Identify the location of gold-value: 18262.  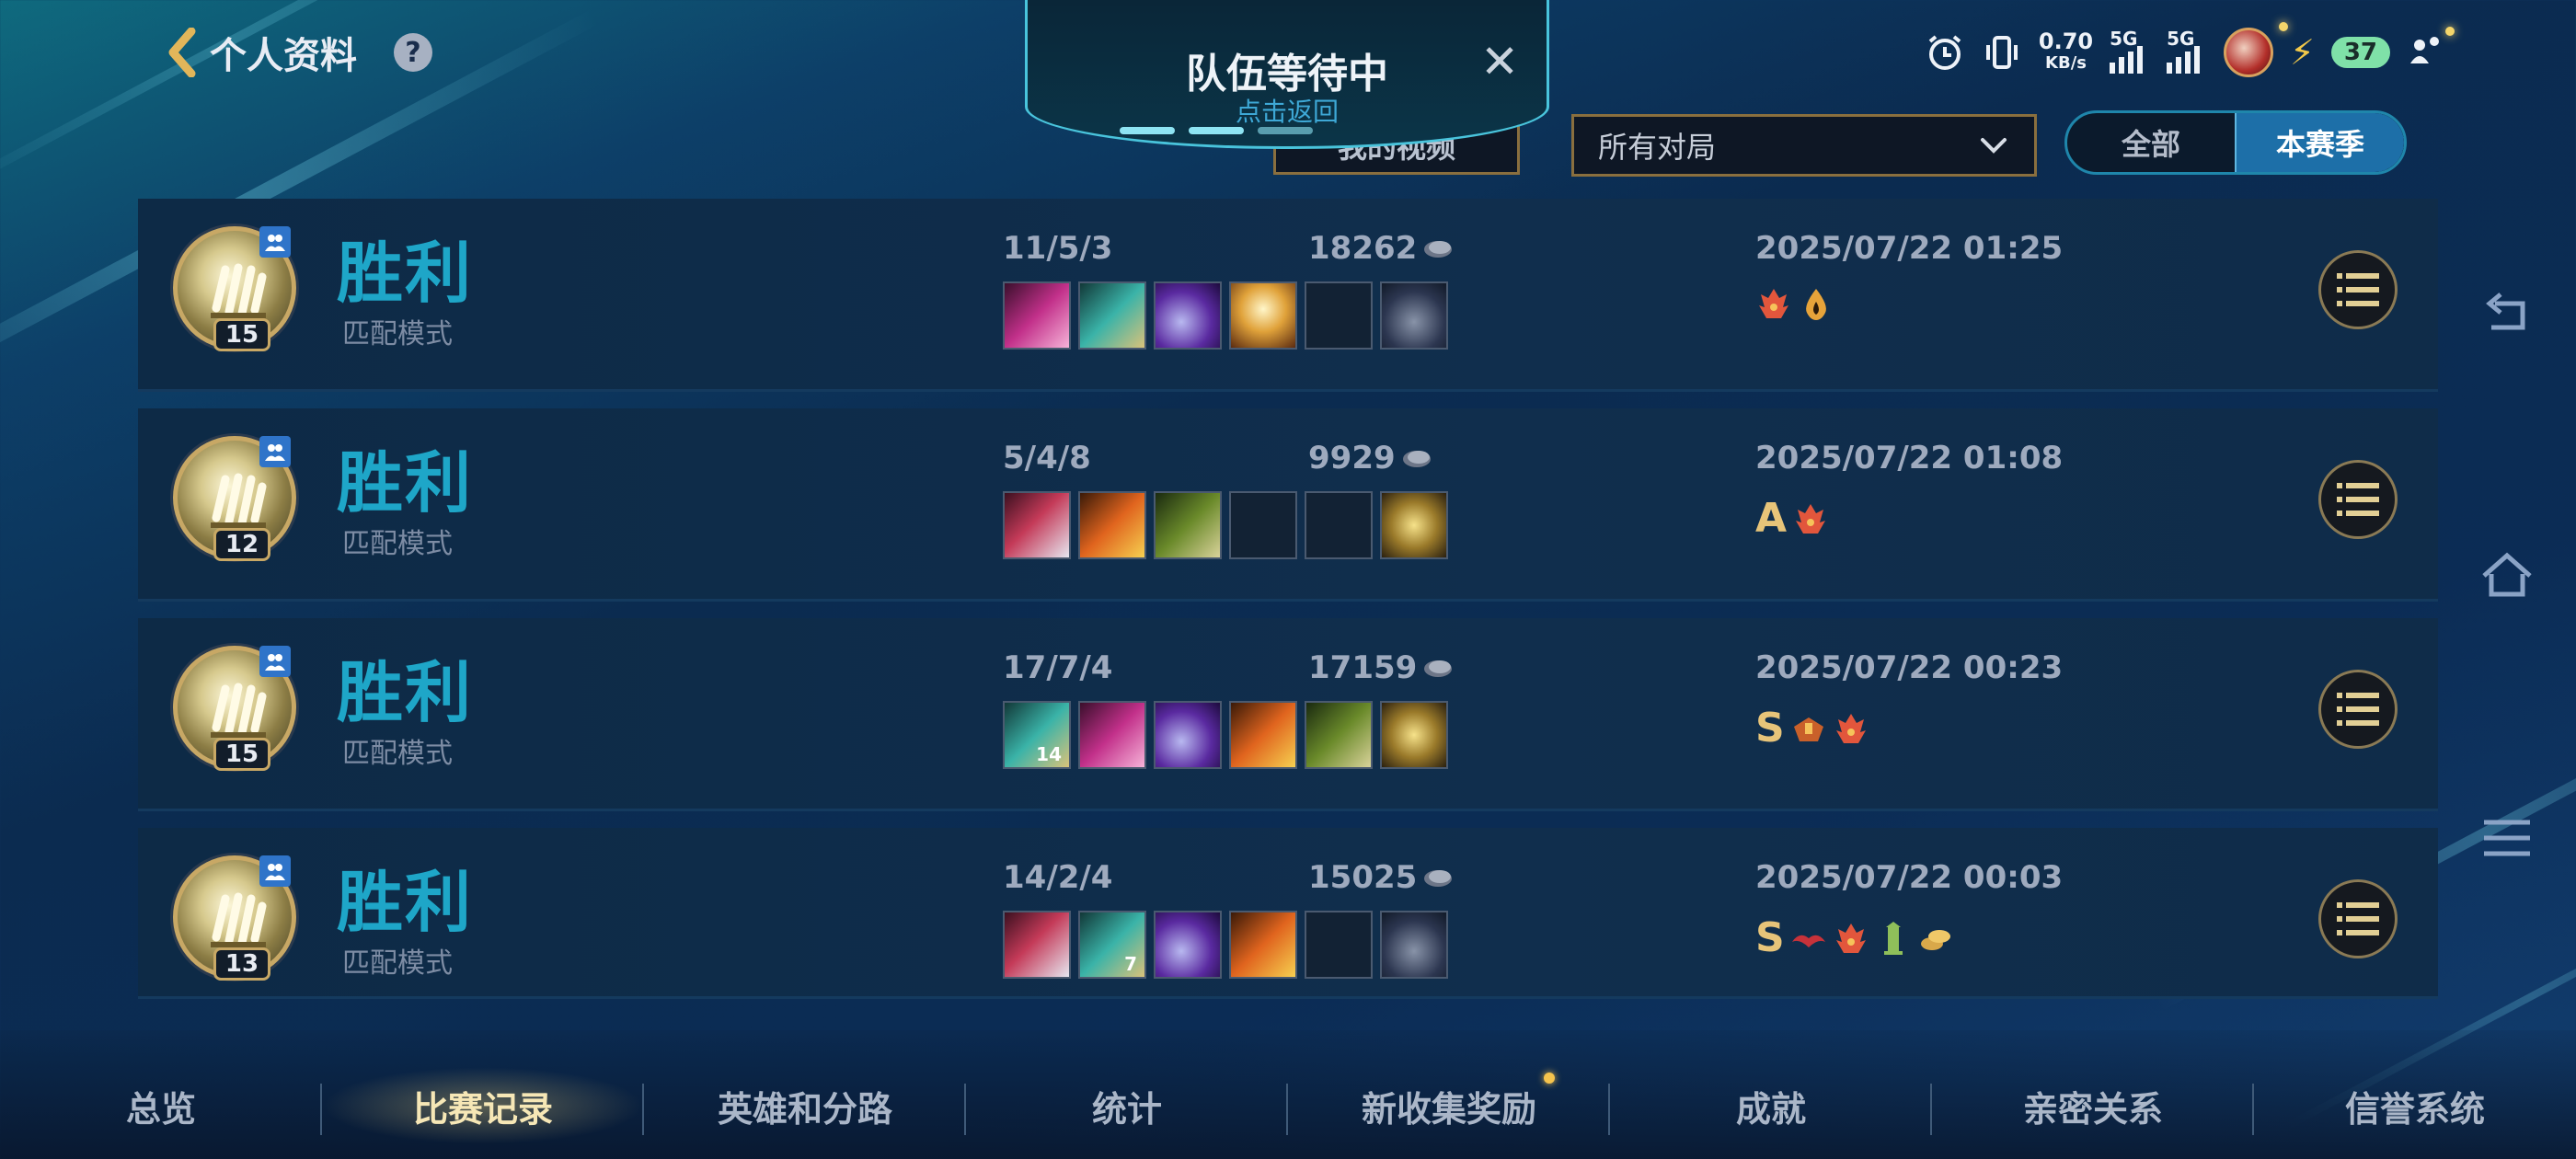
(1363, 248).